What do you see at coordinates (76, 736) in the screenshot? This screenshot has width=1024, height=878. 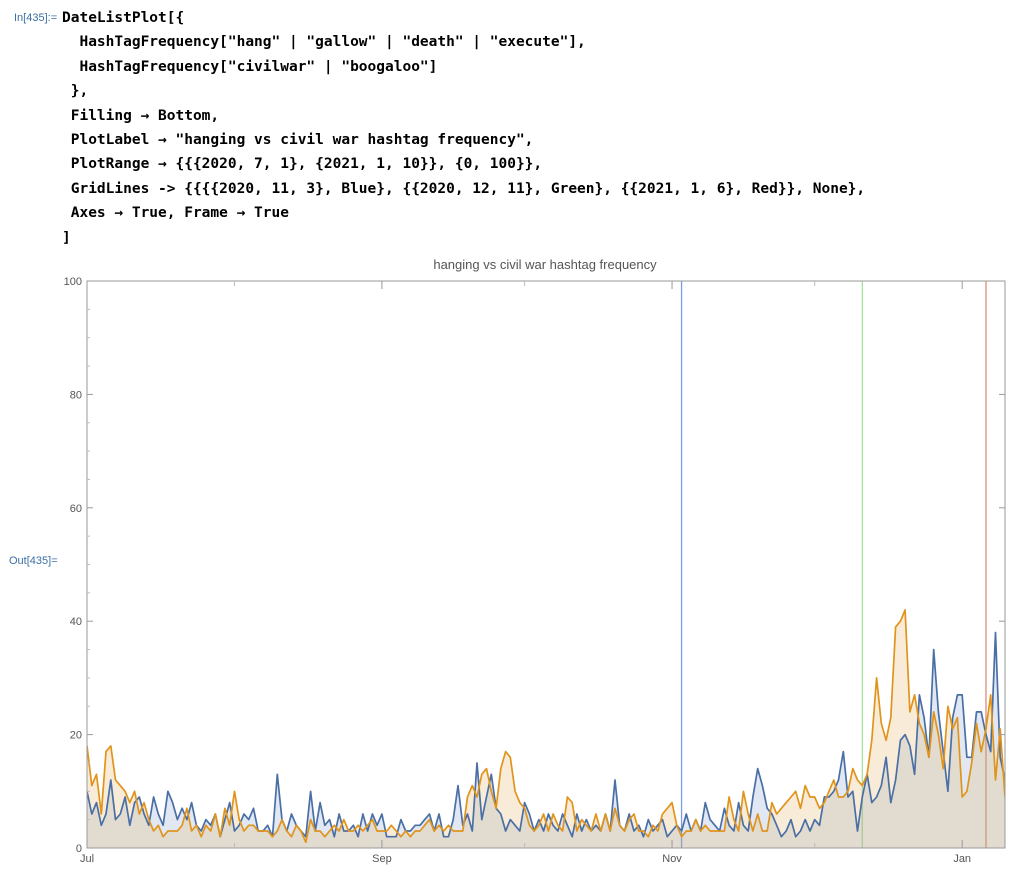 I see `y-tick-label: 20` at bounding box center [76, 736].